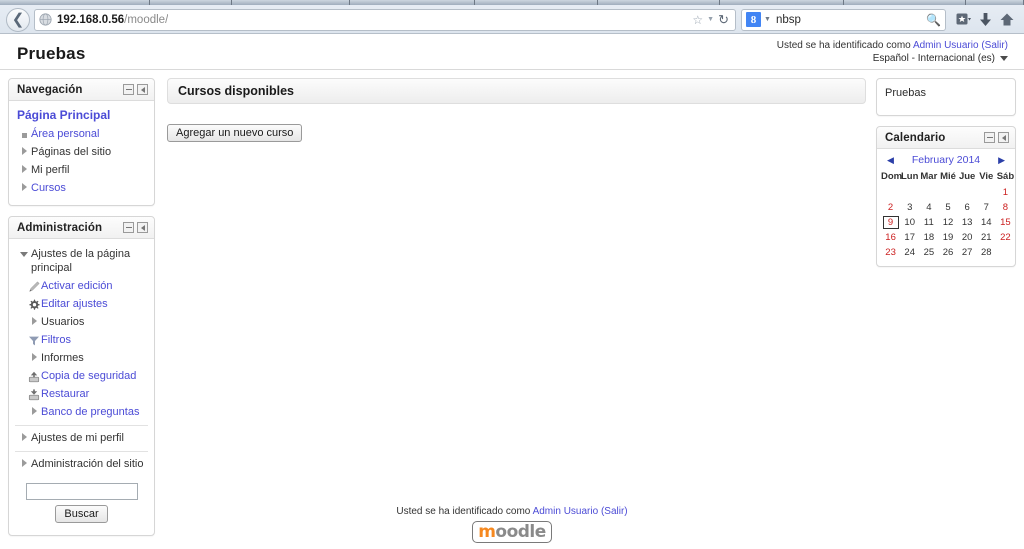  What do you see at coordinates (986, 237) in the screenshot?
I see `calendar-day-cell: 21` at bounding box center [986, 237].